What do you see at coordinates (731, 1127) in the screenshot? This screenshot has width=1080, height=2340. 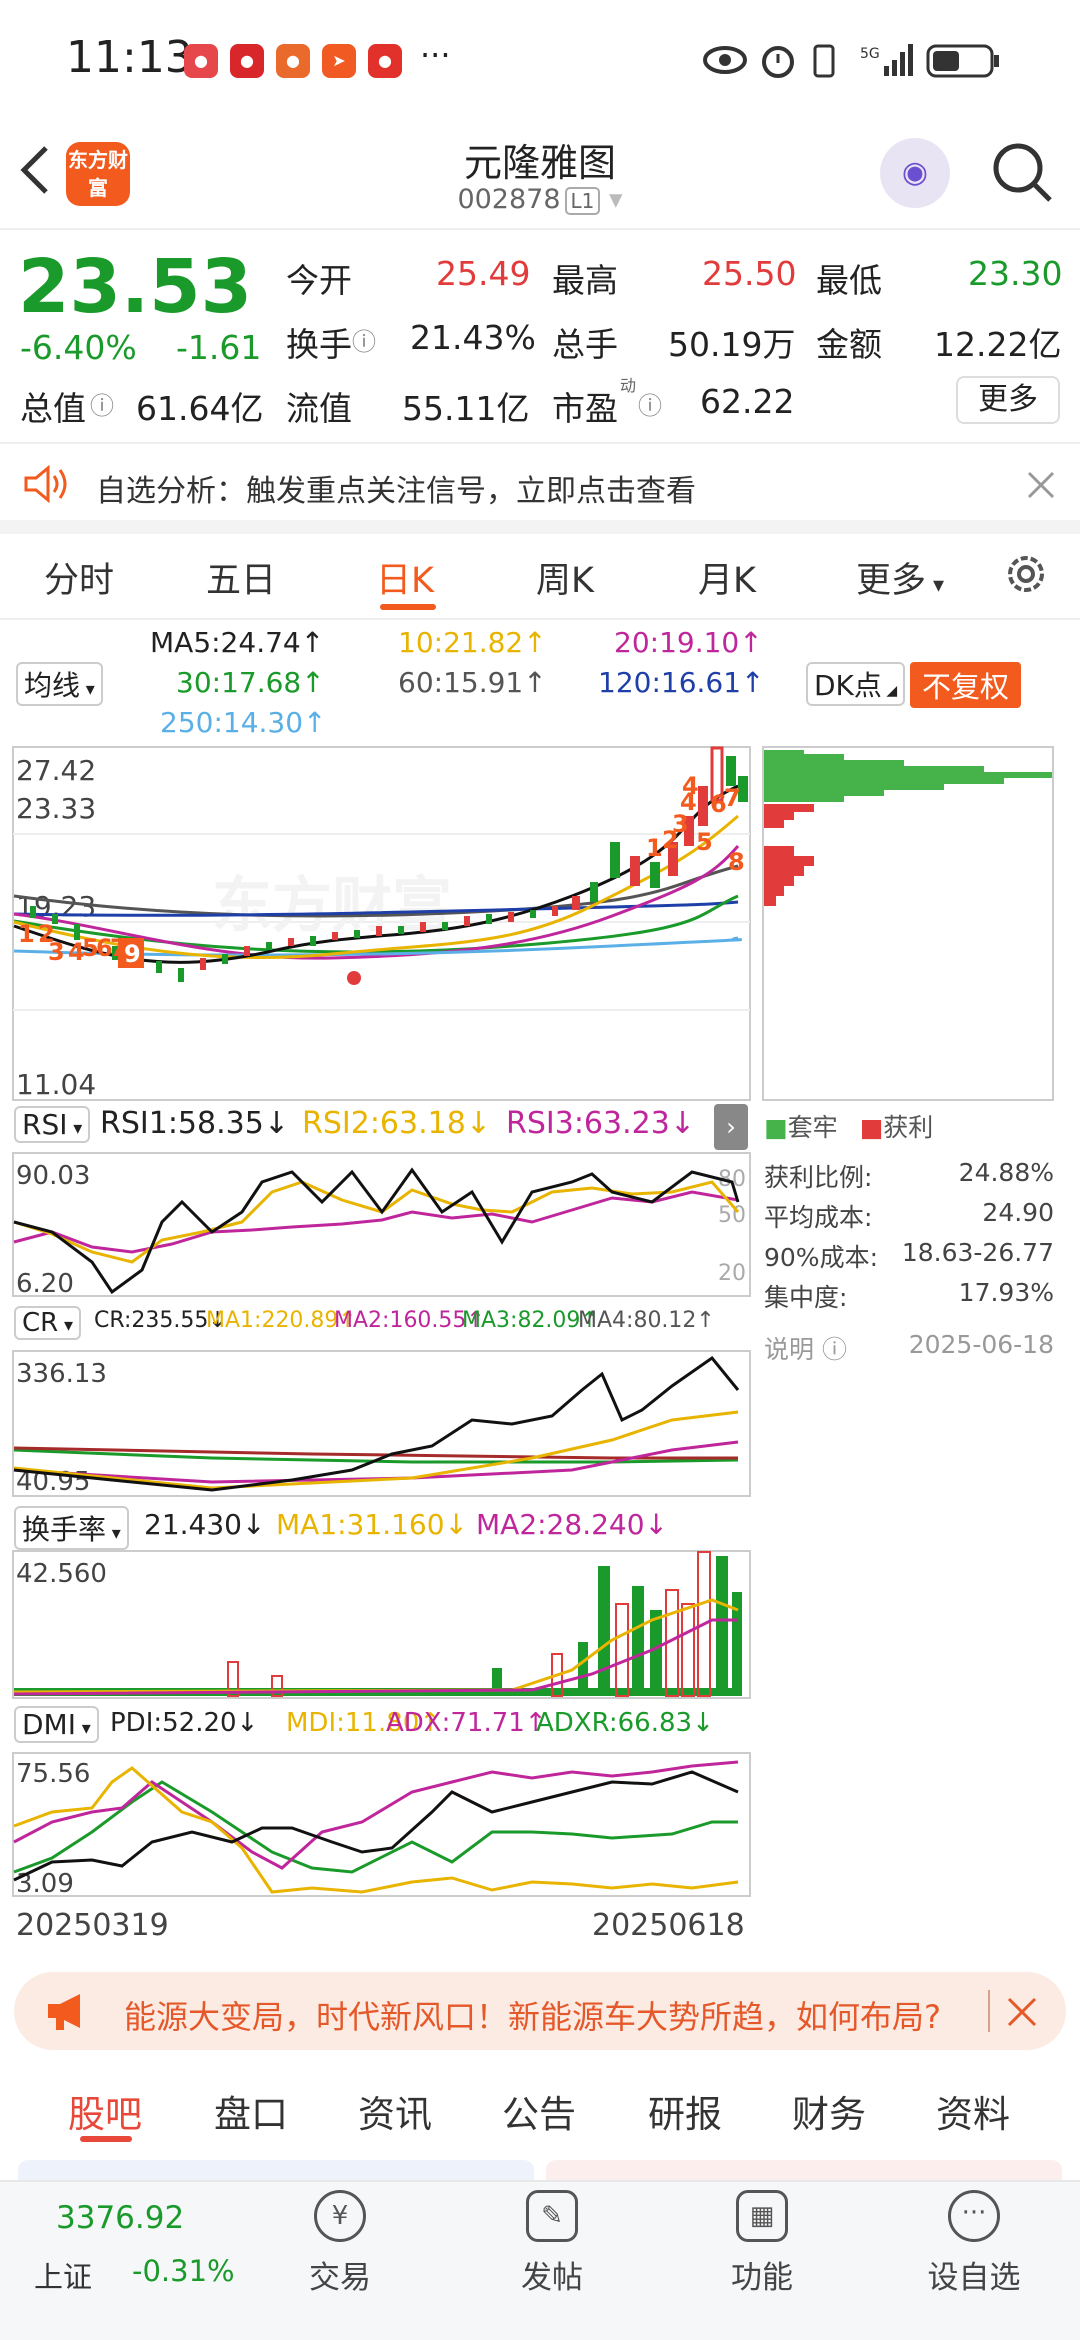 I see `chevron-right-icon: ›` at bounding box center [731, 1127].